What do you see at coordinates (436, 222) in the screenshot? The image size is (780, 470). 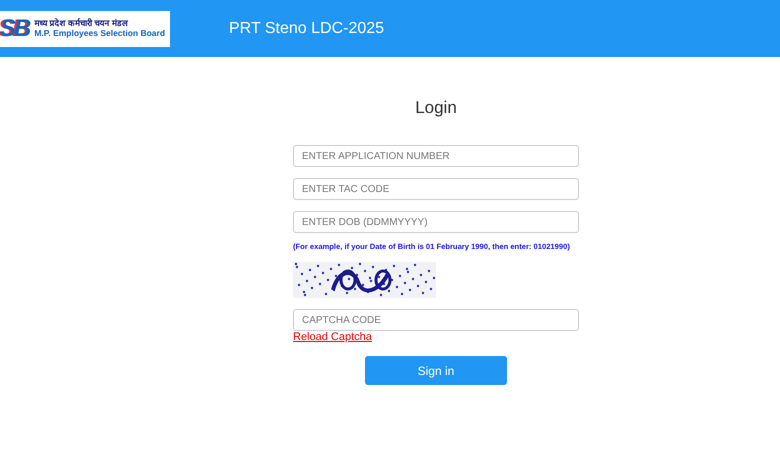 I see `input-field: ENTER DOB (DDMMYYYY)` at bounding box center [436, 222].